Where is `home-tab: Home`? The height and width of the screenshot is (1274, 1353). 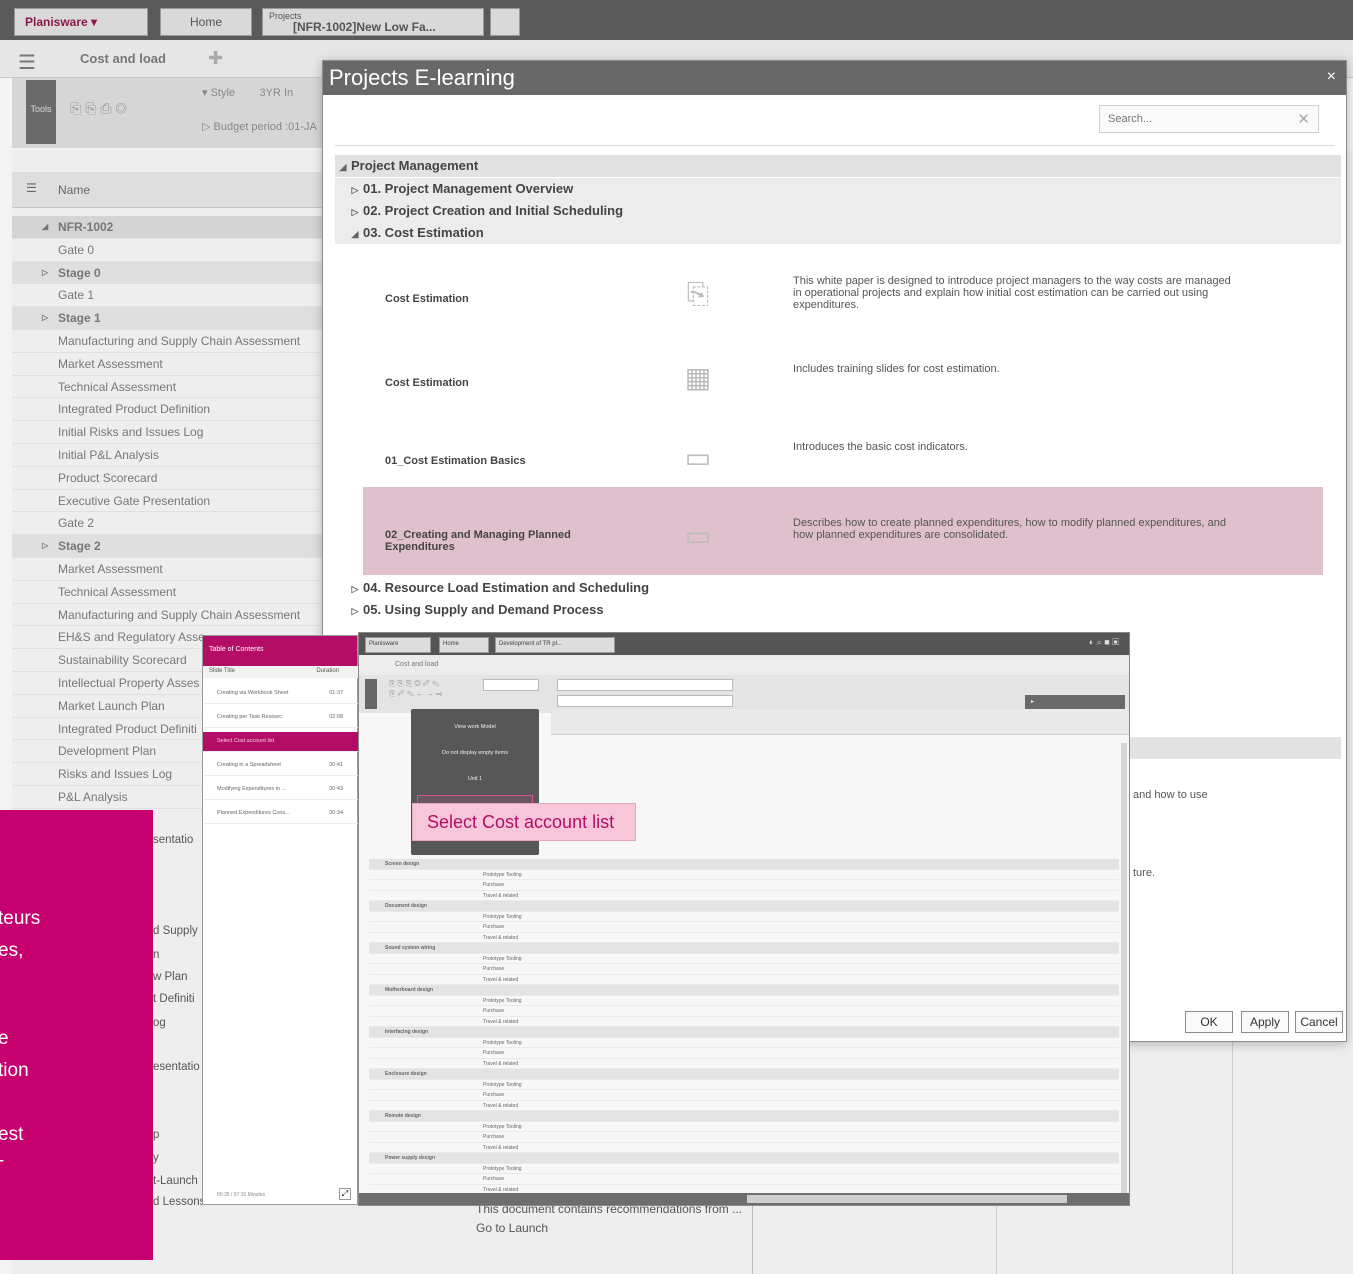 home-tab: Home is located at coordinates (206, 22).